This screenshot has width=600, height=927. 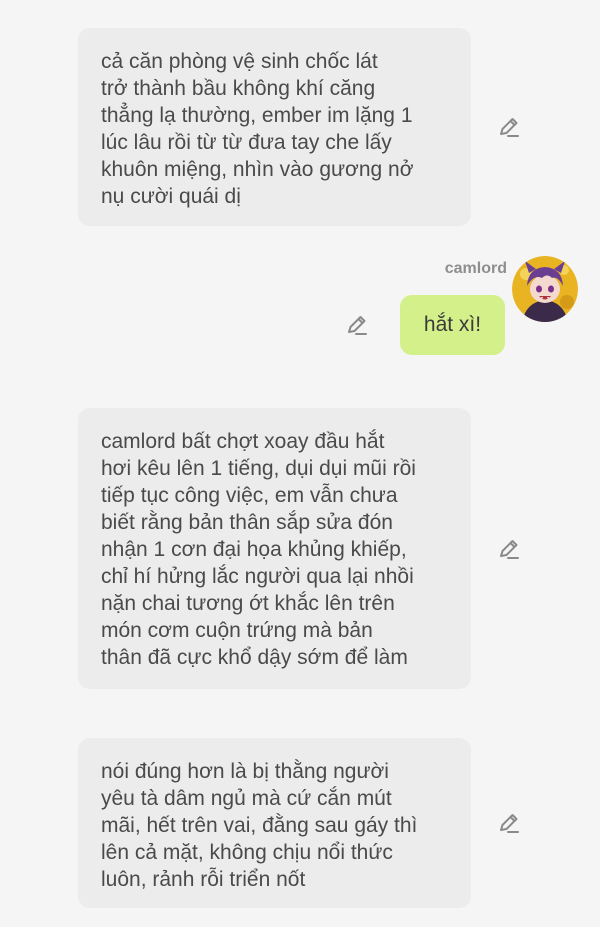 I want to click on message-bubble: hắt xì!, so click(x=452, y=325).